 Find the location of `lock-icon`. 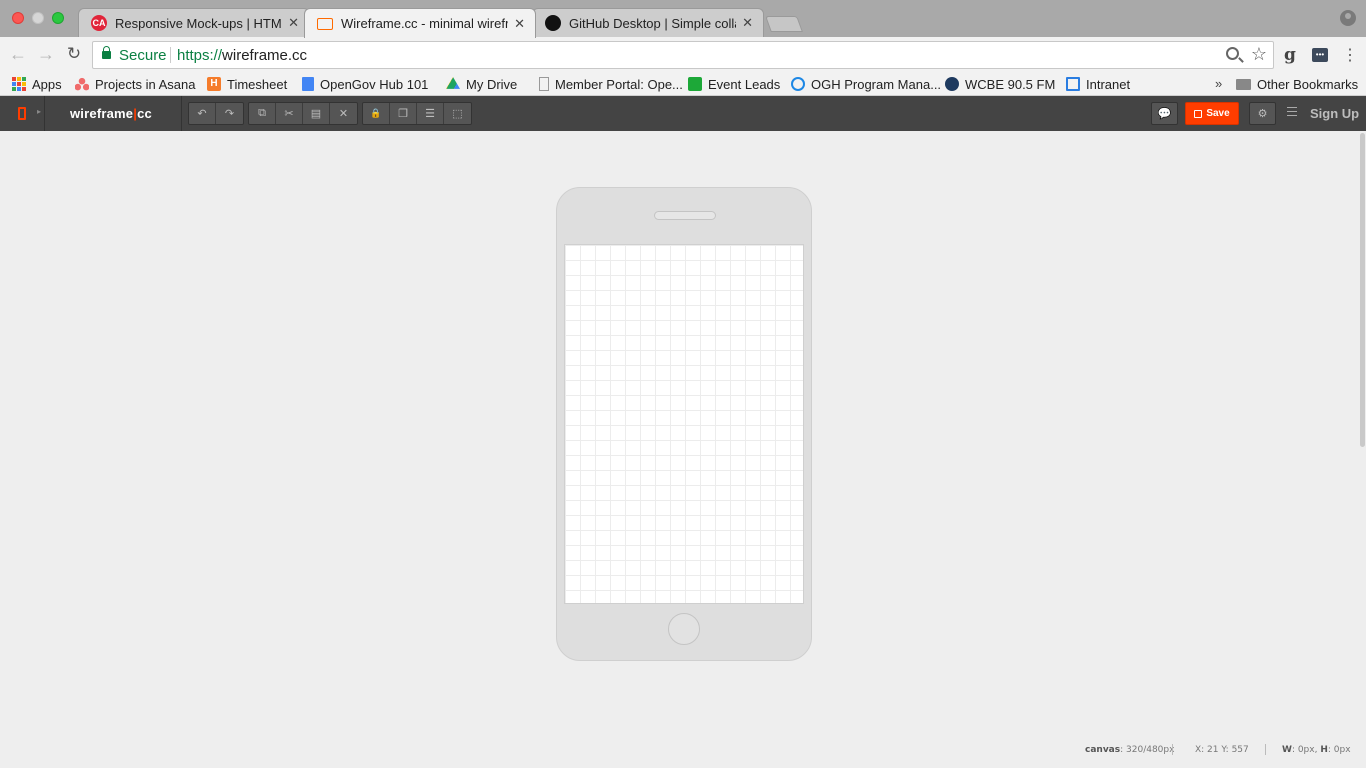

lock-icon is located at coordinates (106, 52).